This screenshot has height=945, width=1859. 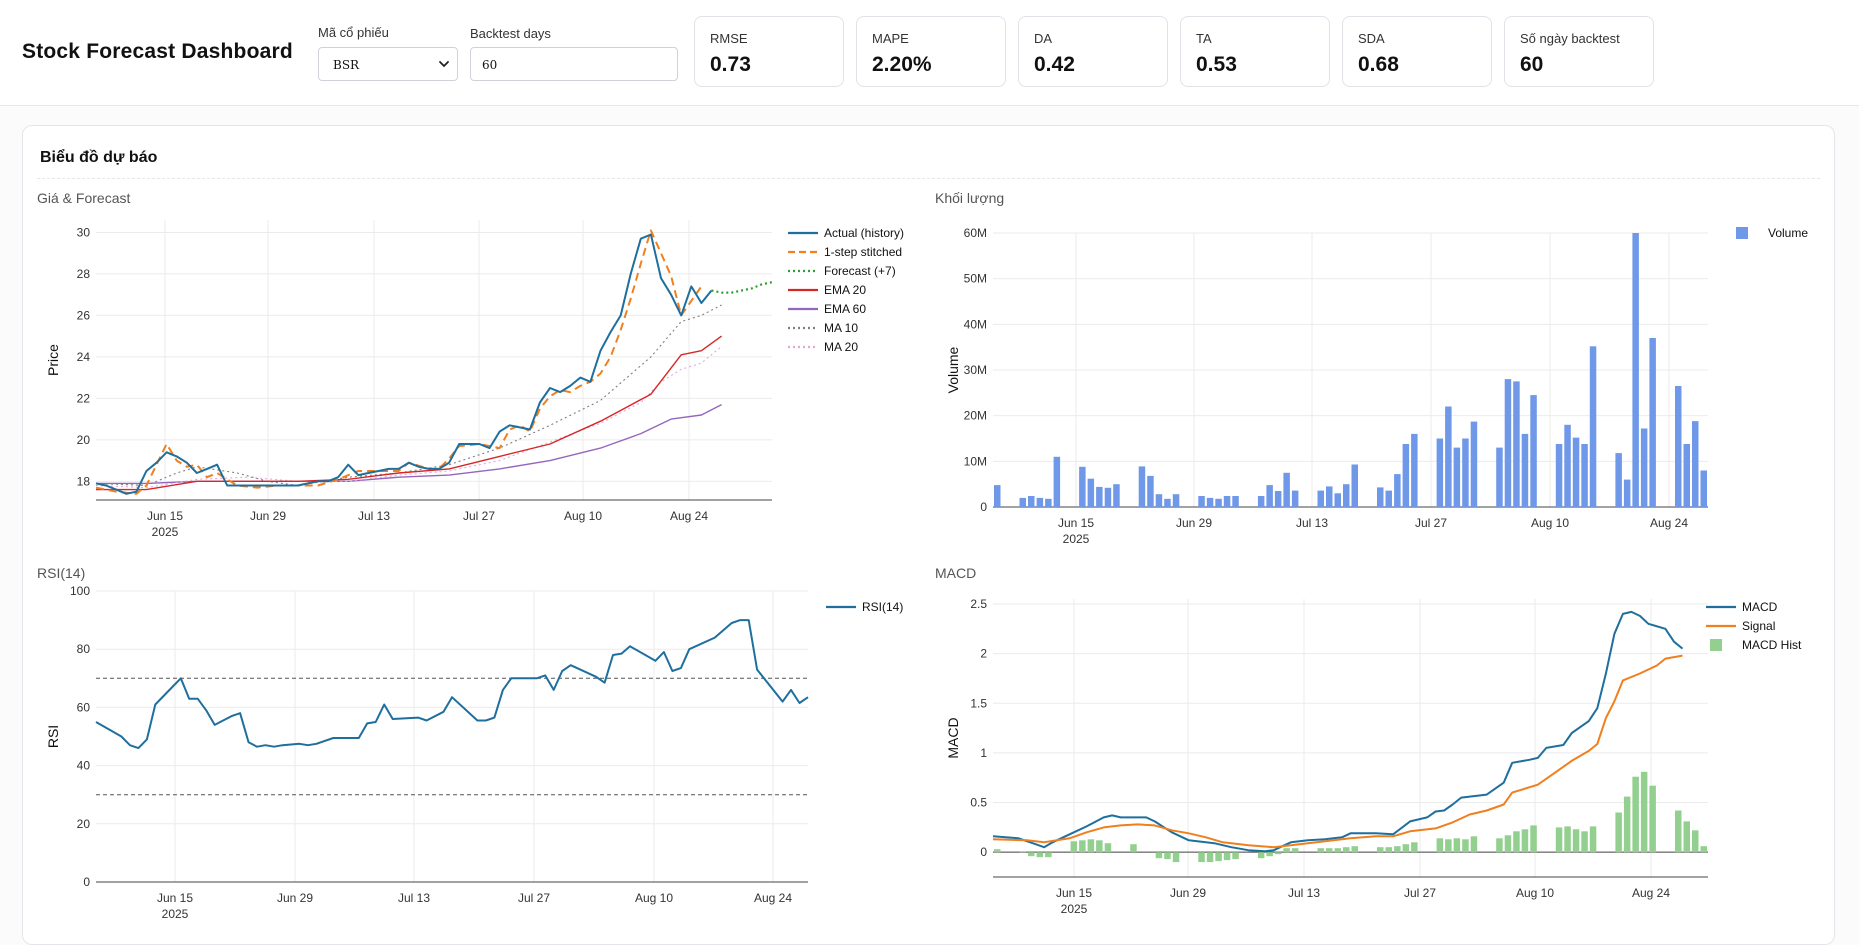 What do you see at coordinates (1378, 64) in the screenshot?
I see `metric-value: 0.68` at bounding box center [1378, 64].